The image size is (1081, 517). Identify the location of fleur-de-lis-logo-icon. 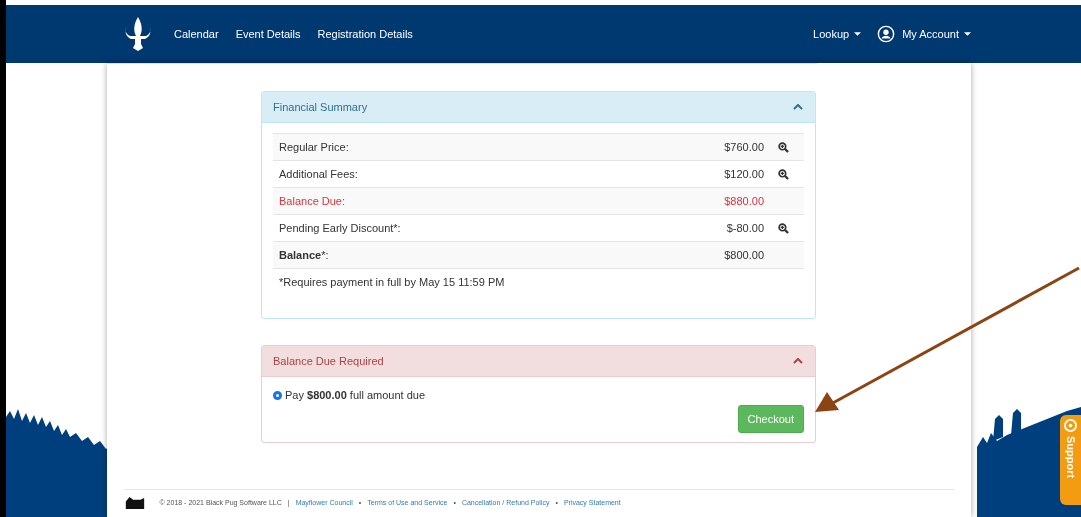
(138, 34).